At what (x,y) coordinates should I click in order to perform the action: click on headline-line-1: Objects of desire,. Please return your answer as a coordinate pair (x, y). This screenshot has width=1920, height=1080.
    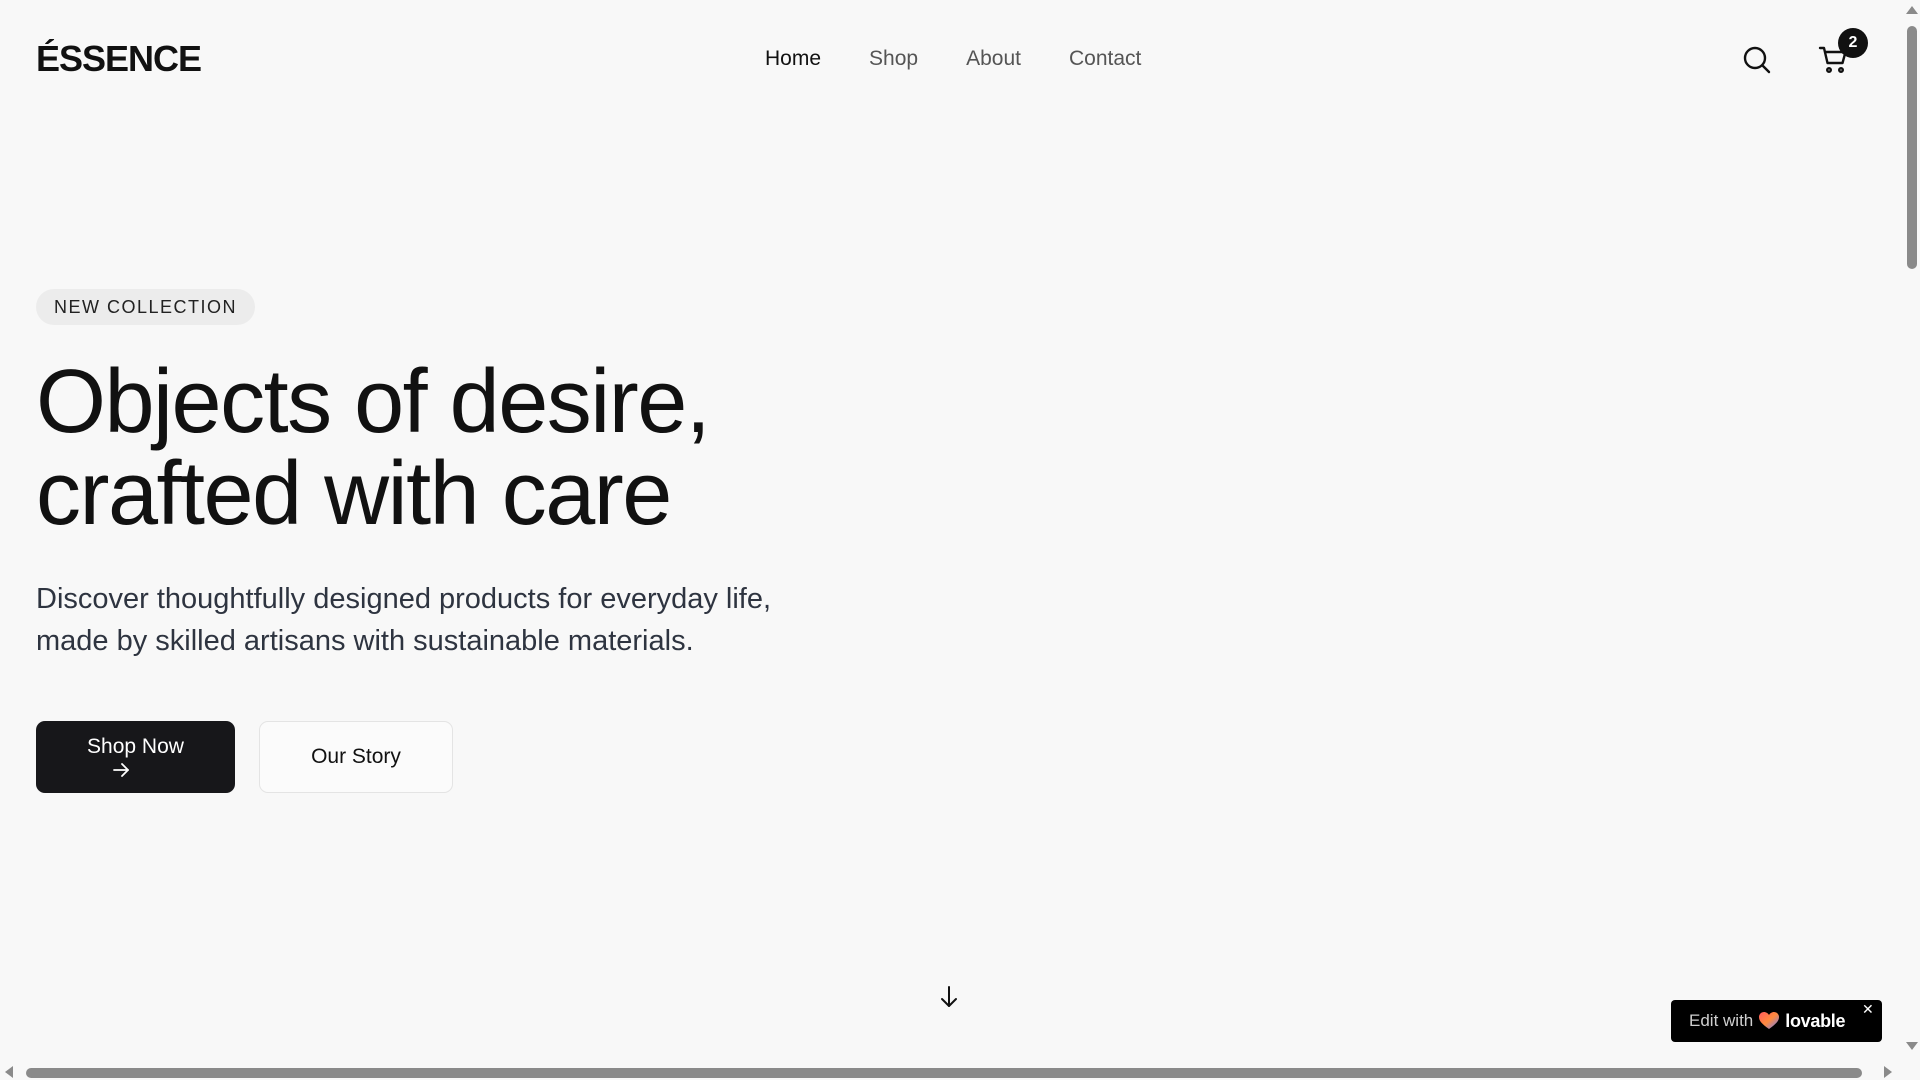
    Looking at the image, I should click on (373, 402).